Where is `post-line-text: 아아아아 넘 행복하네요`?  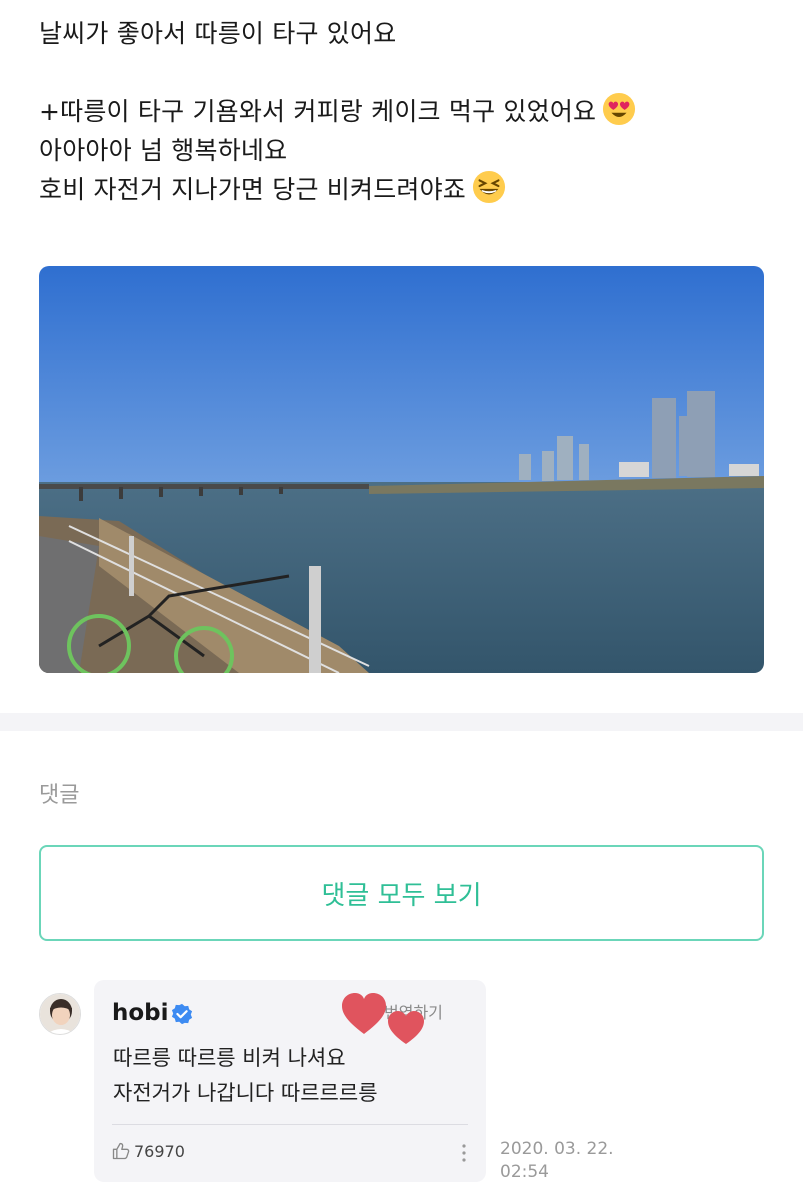
post-line-text: 아아아아 넘 행복하네요 is located at coordinates (163, 150).